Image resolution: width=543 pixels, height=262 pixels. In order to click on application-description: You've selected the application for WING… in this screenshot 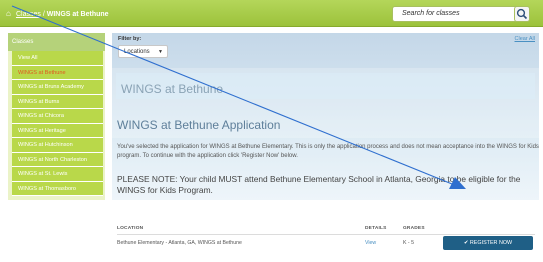, I will do `click(328, 151)`.